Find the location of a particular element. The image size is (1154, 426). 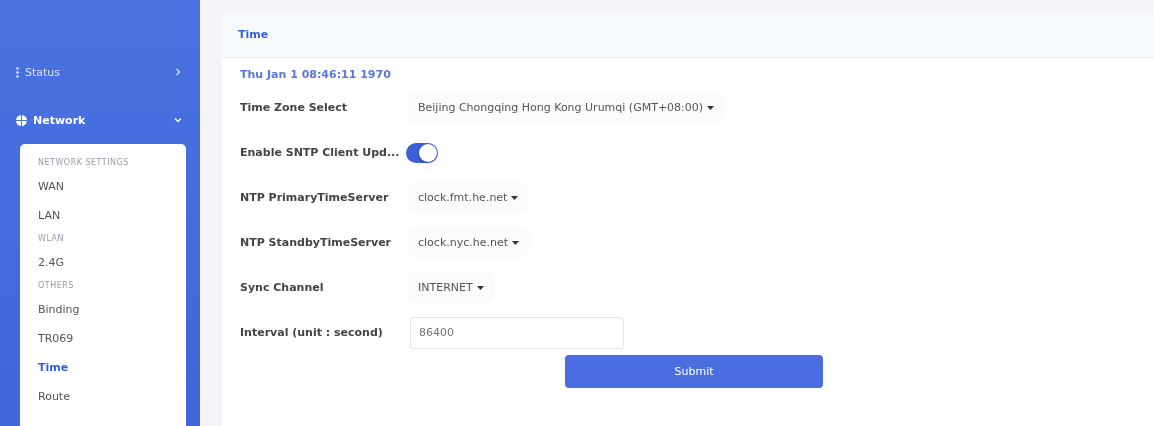

submenu-item: 2.4G is located at coordinates (112, 262).